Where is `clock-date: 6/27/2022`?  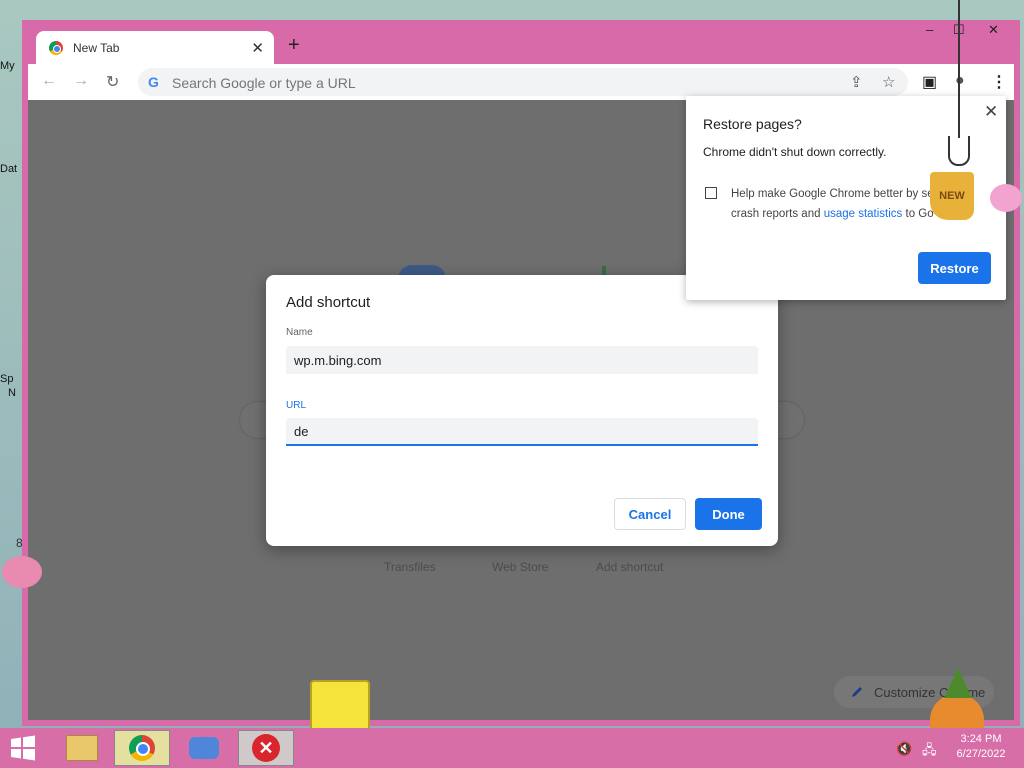 clock-date: 6/27/2022 is located at coordinates (981, 754).